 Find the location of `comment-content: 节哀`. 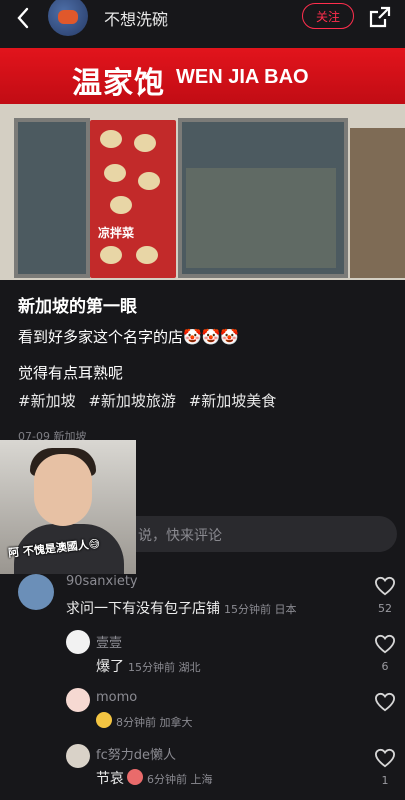

comment-content: 节哀 is located at coordinates (110, 779).